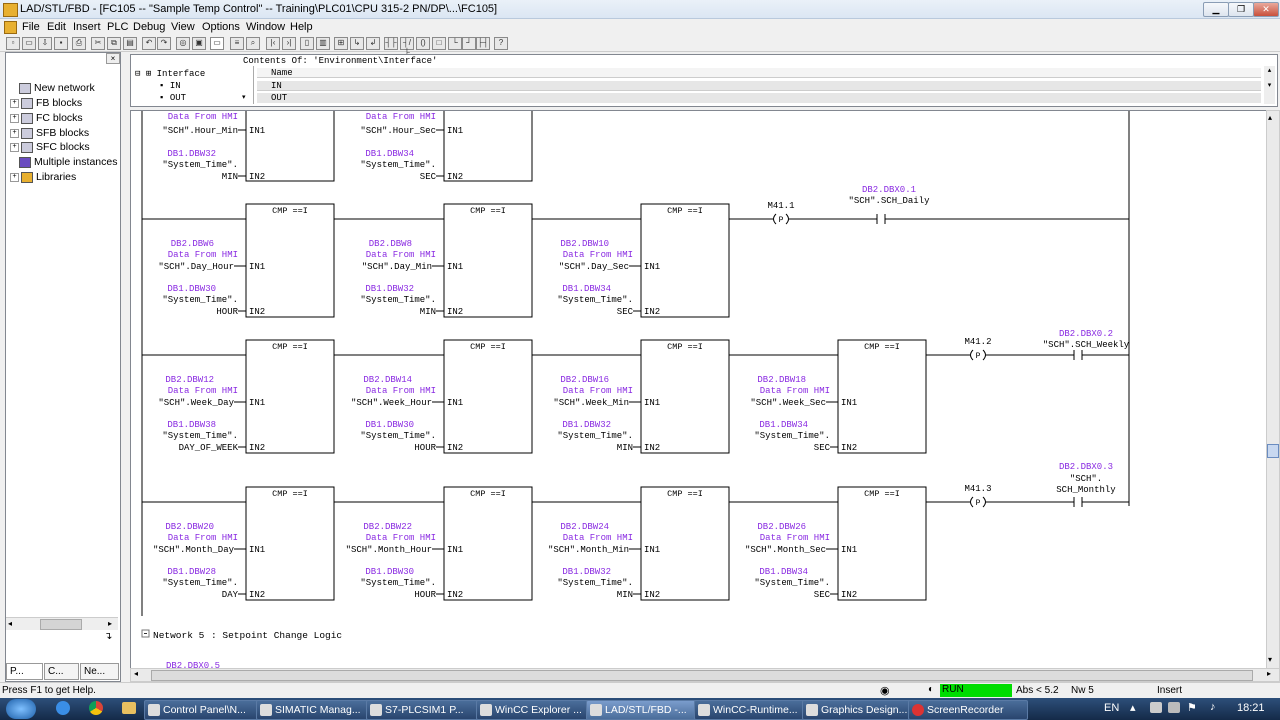 The width and height of the screenshot is (1280, 720). What do you see at coordinates (591, 403) in the screenshot?
I see `in1-operand: "SCH".Week_Min` at bounding box center [591, 403].